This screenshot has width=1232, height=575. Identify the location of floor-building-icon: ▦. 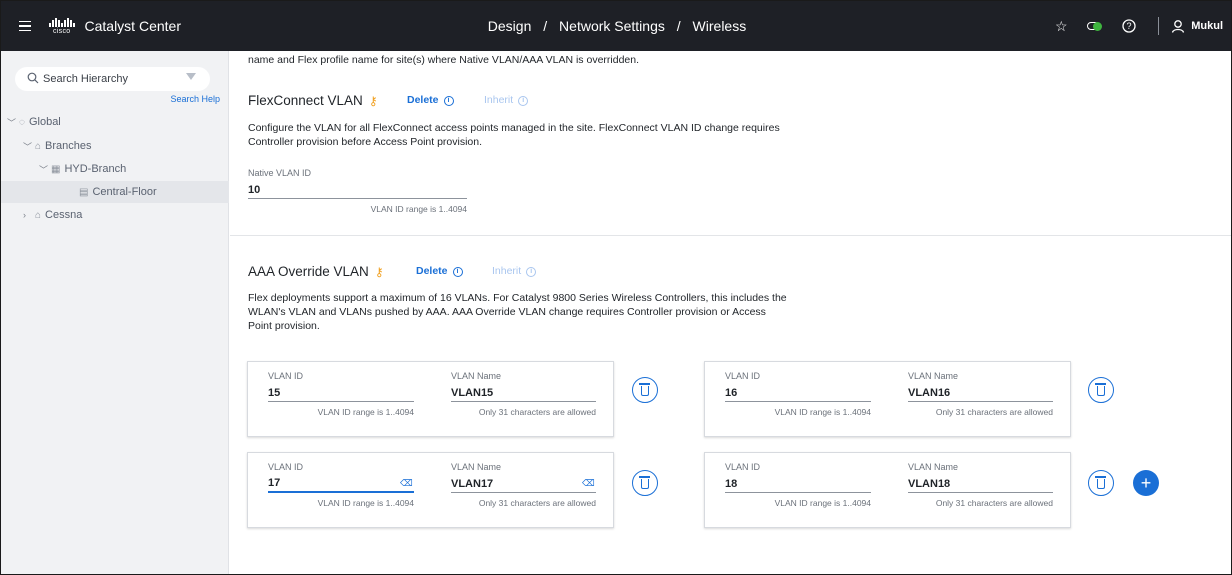
(56, 169).